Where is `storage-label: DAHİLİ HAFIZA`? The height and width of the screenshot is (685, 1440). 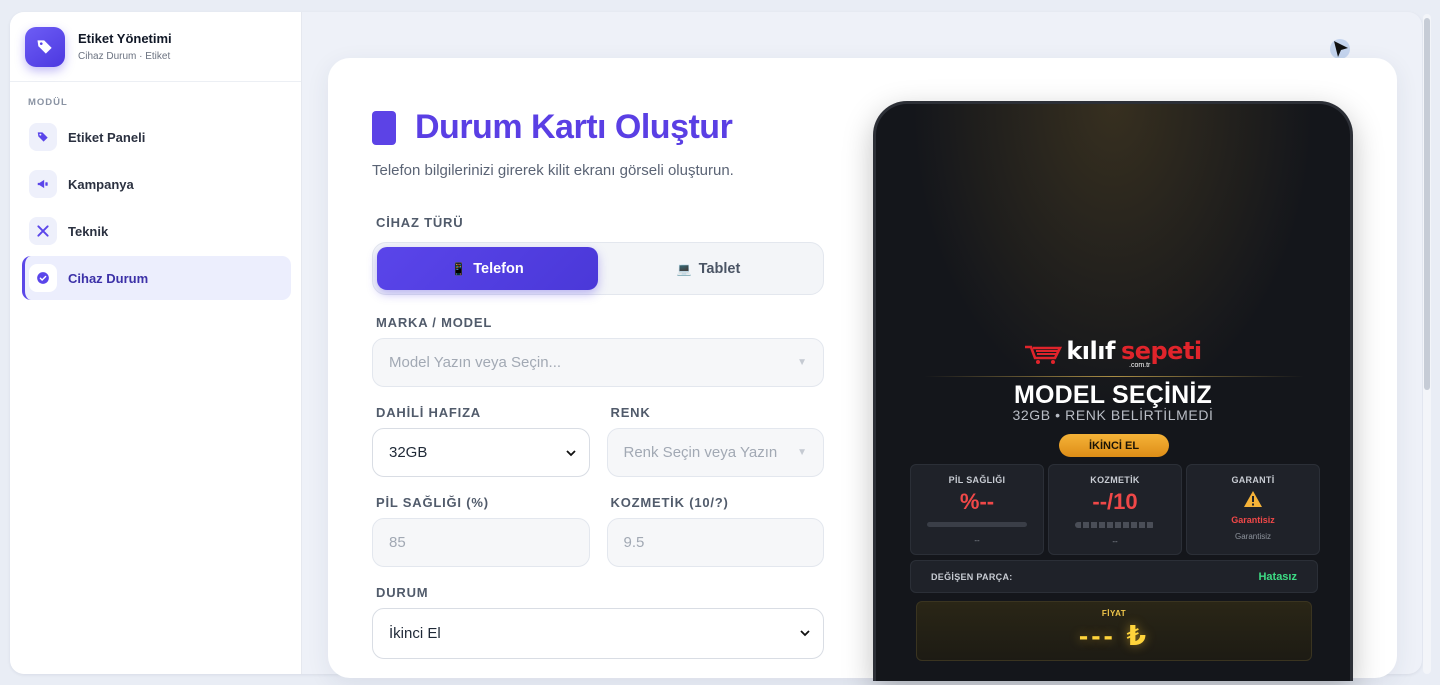 storage-label: DAHİLİ HAFIZA is located at coordinates (428, 412).